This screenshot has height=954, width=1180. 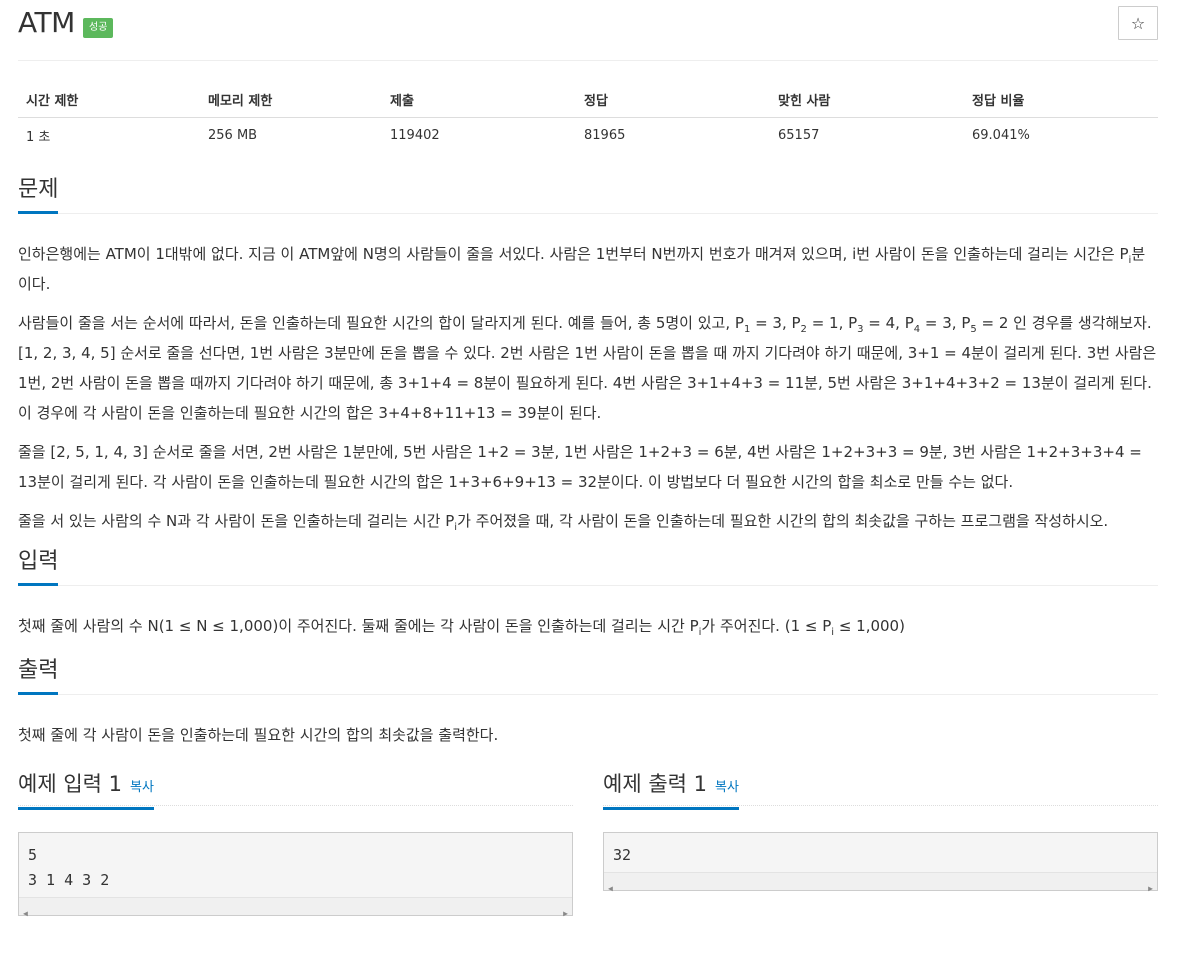 What do you see at coordinates (86, 790) in the screenshot?
I see `sample-input-title: 예제 입력 1 복사` at bounding box center [86, 790].